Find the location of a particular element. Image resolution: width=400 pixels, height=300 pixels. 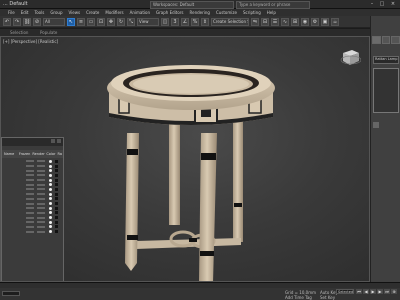

scale-icon: ⤡ is located at coordinates (131, 21).